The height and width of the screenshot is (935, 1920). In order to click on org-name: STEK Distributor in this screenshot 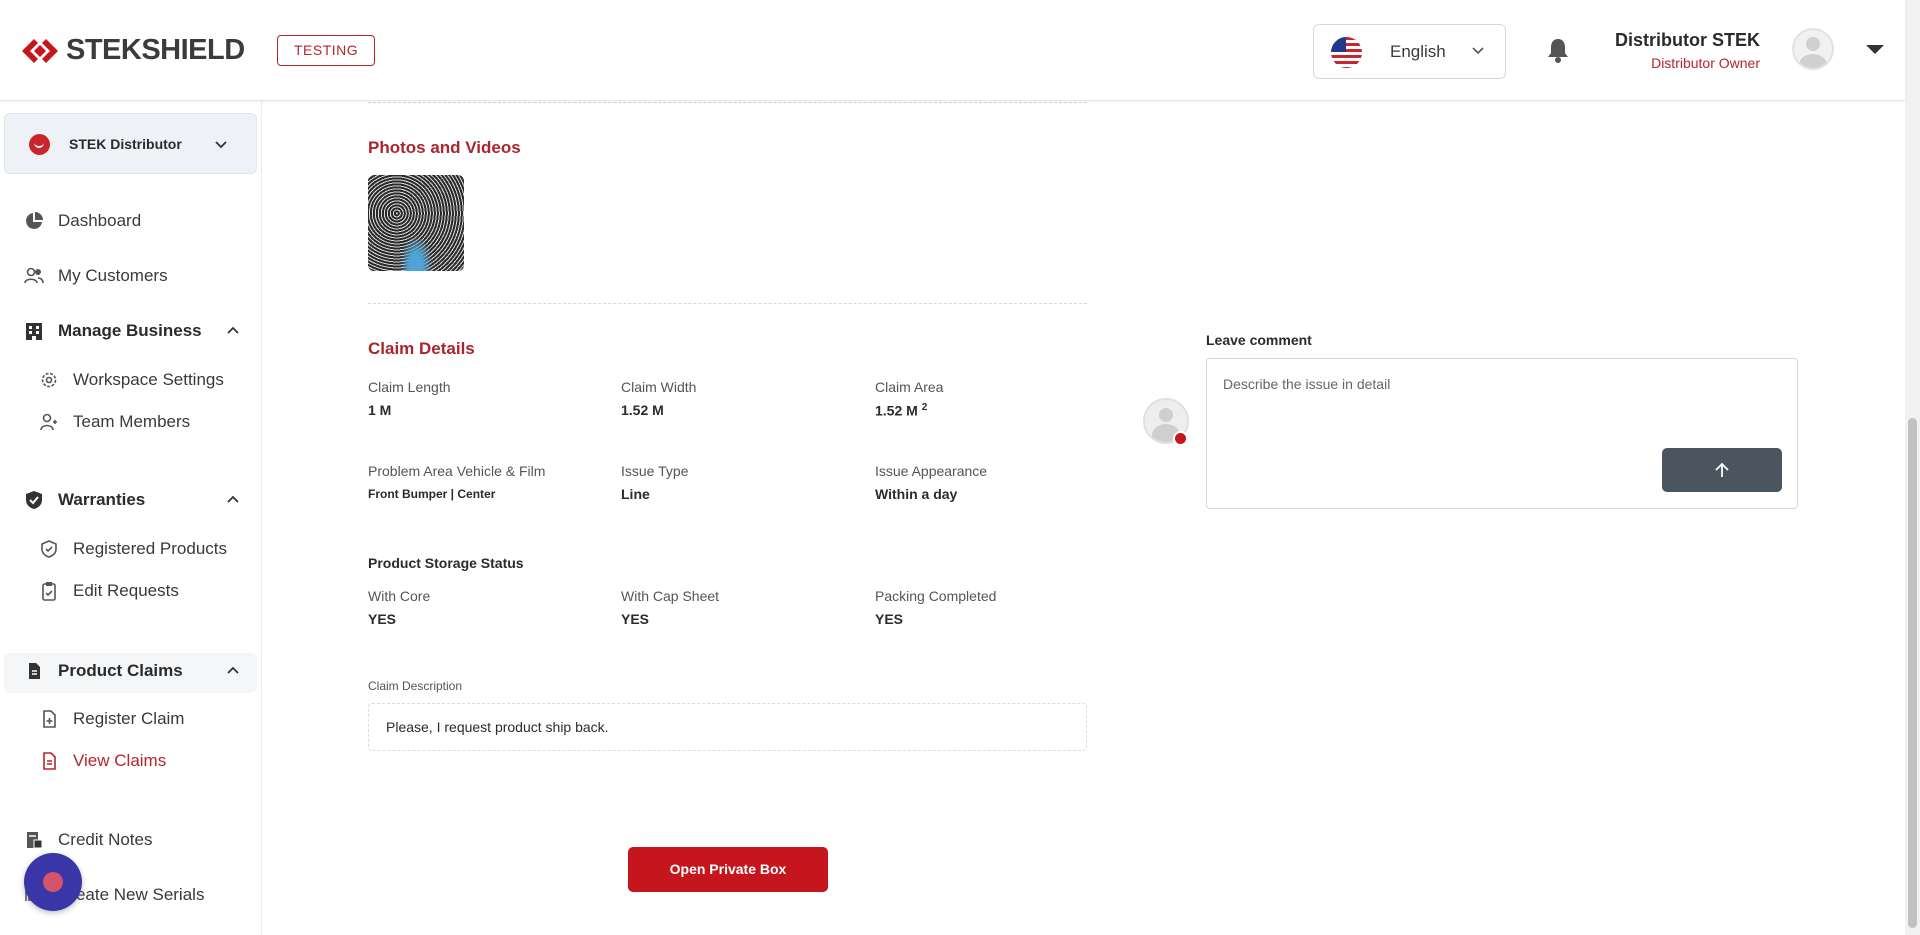, I will do `click(125, 144)`.